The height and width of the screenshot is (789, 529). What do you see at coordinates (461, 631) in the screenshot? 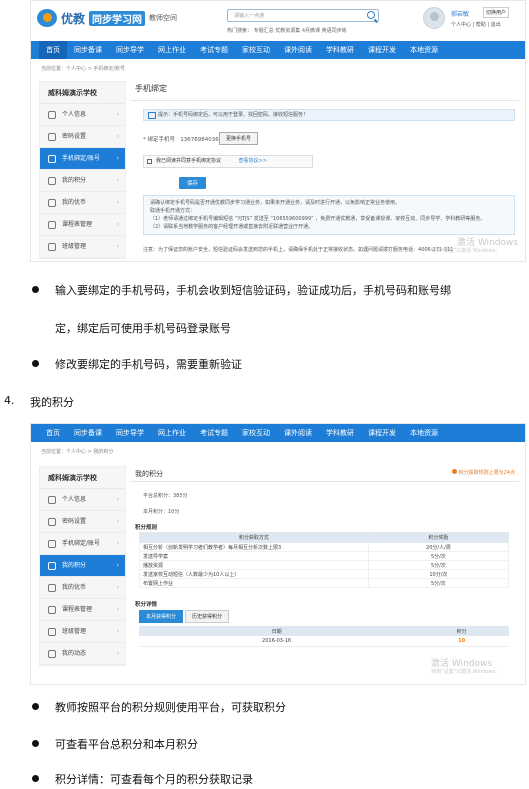
I see `column-header: 积分` at bounding box center [461, 631].